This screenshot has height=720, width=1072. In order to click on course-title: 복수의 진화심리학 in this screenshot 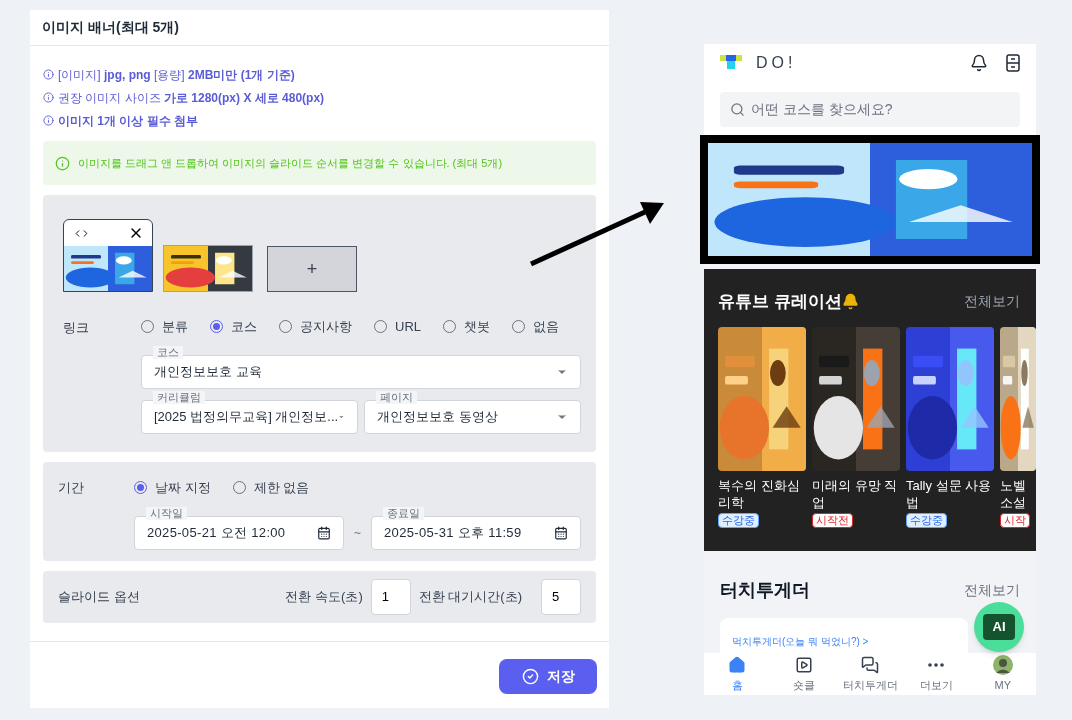, I will do `click(762, 493)`.